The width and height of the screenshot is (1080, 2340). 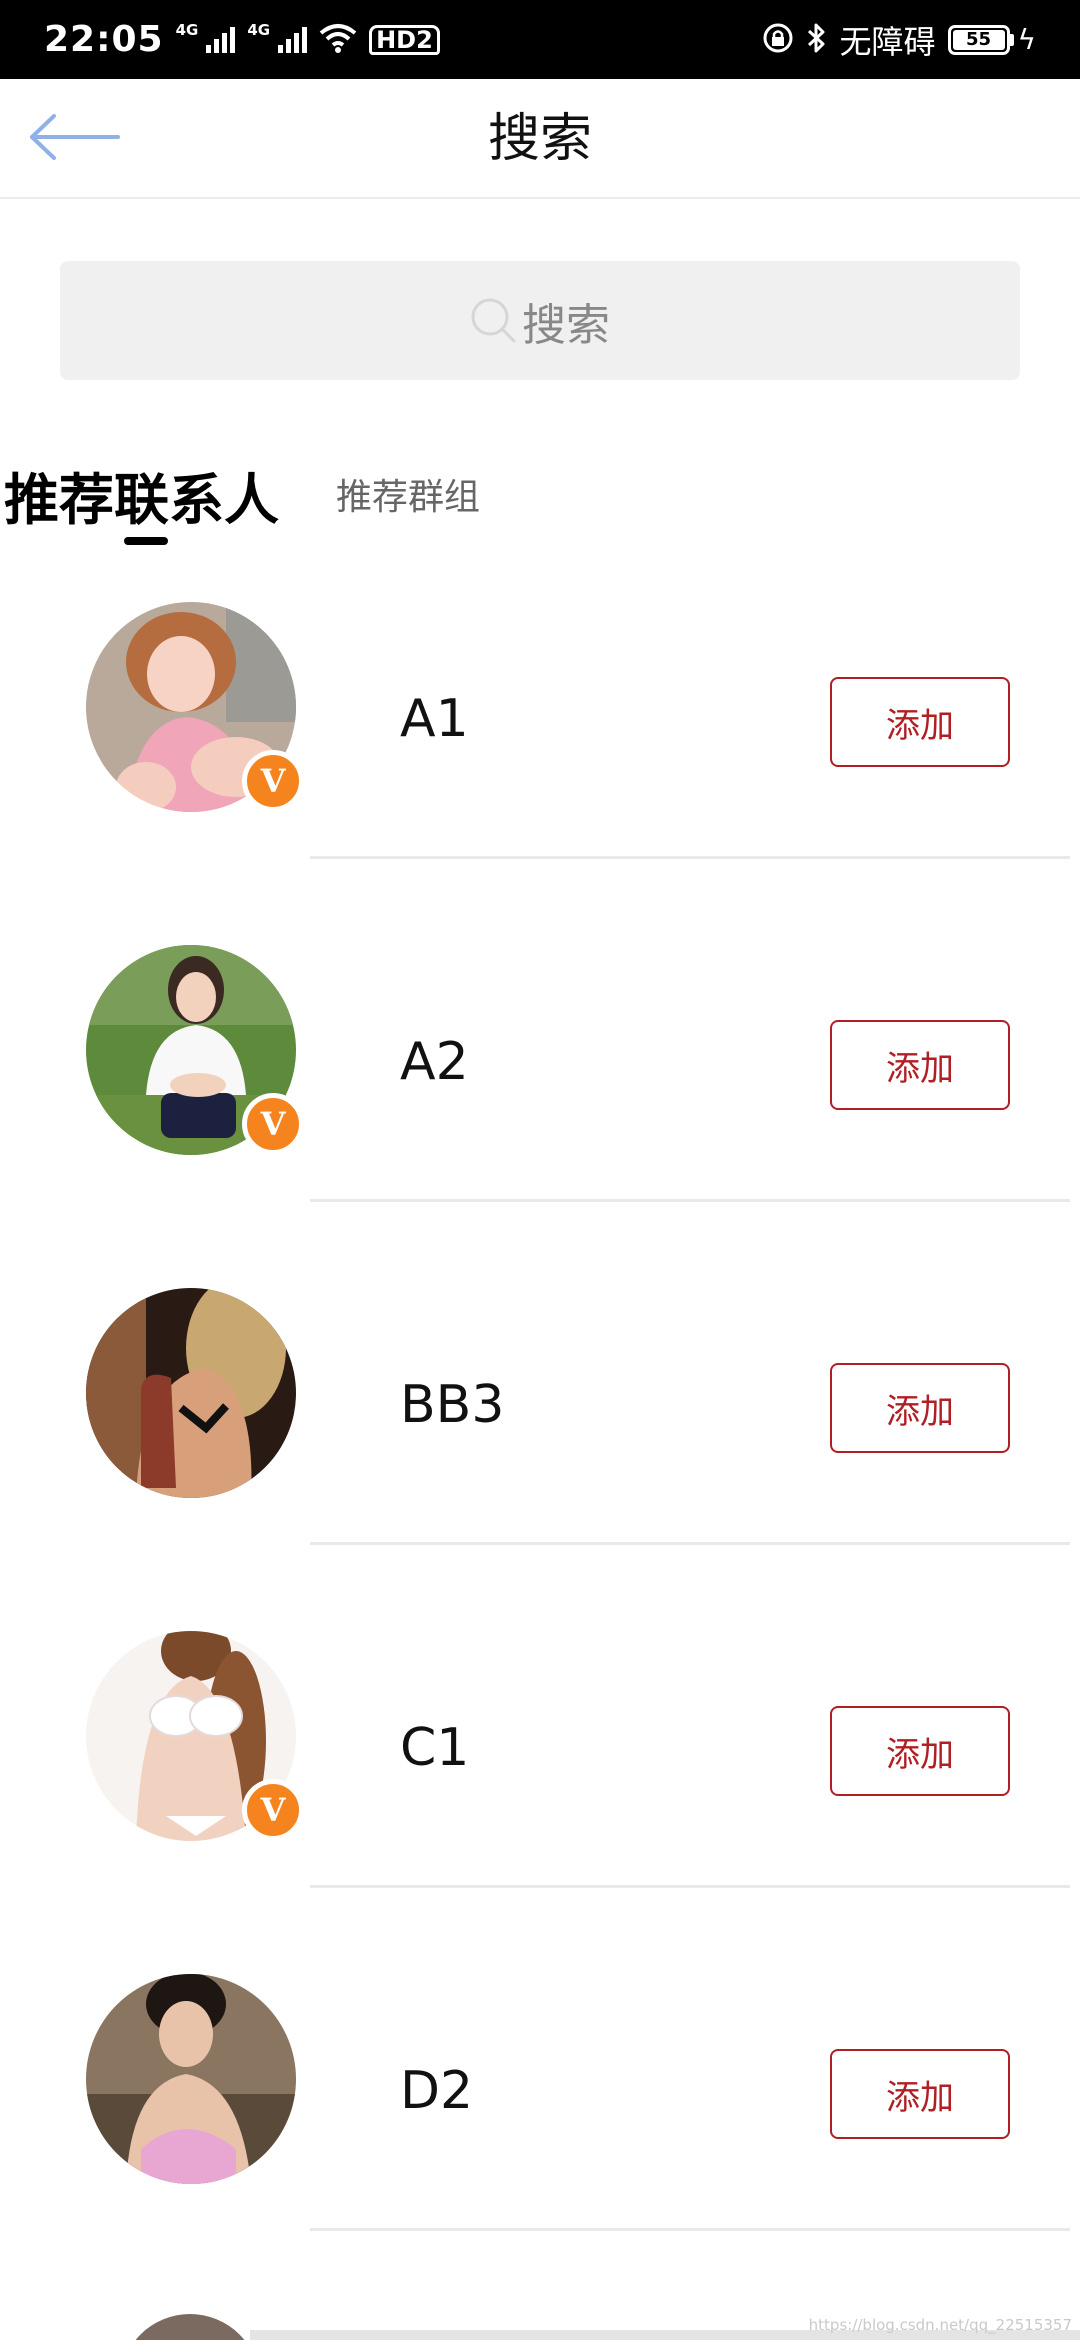 I want to click on accessibility-label: 无障碍, so click(x=887, y=41).